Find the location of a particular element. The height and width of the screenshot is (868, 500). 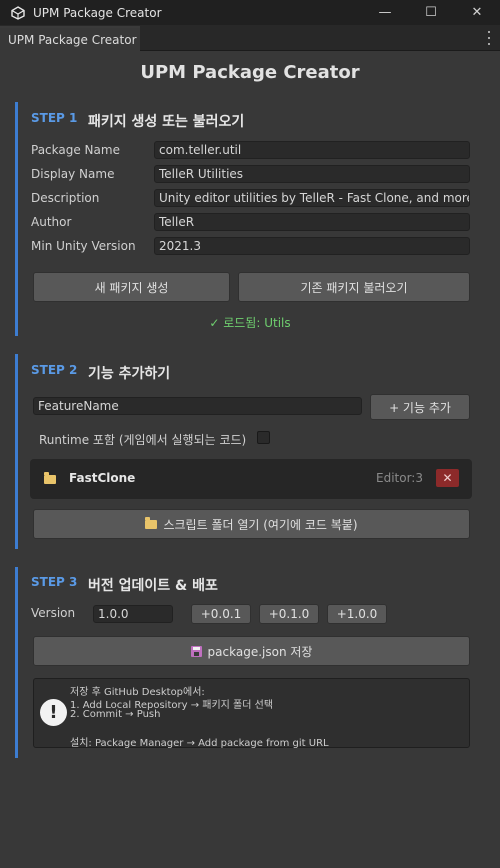

step3-label: STEP 3 is located at coordinates (54, 582).